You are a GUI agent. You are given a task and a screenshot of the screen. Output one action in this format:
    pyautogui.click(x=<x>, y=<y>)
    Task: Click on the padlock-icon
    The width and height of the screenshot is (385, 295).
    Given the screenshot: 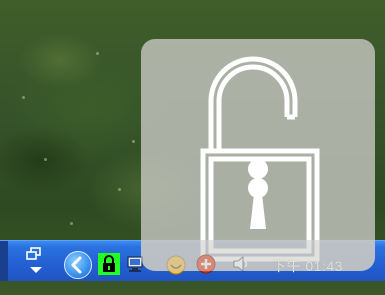 What is the action you would take?
    pyautogui.click(x=109, y=264)
    